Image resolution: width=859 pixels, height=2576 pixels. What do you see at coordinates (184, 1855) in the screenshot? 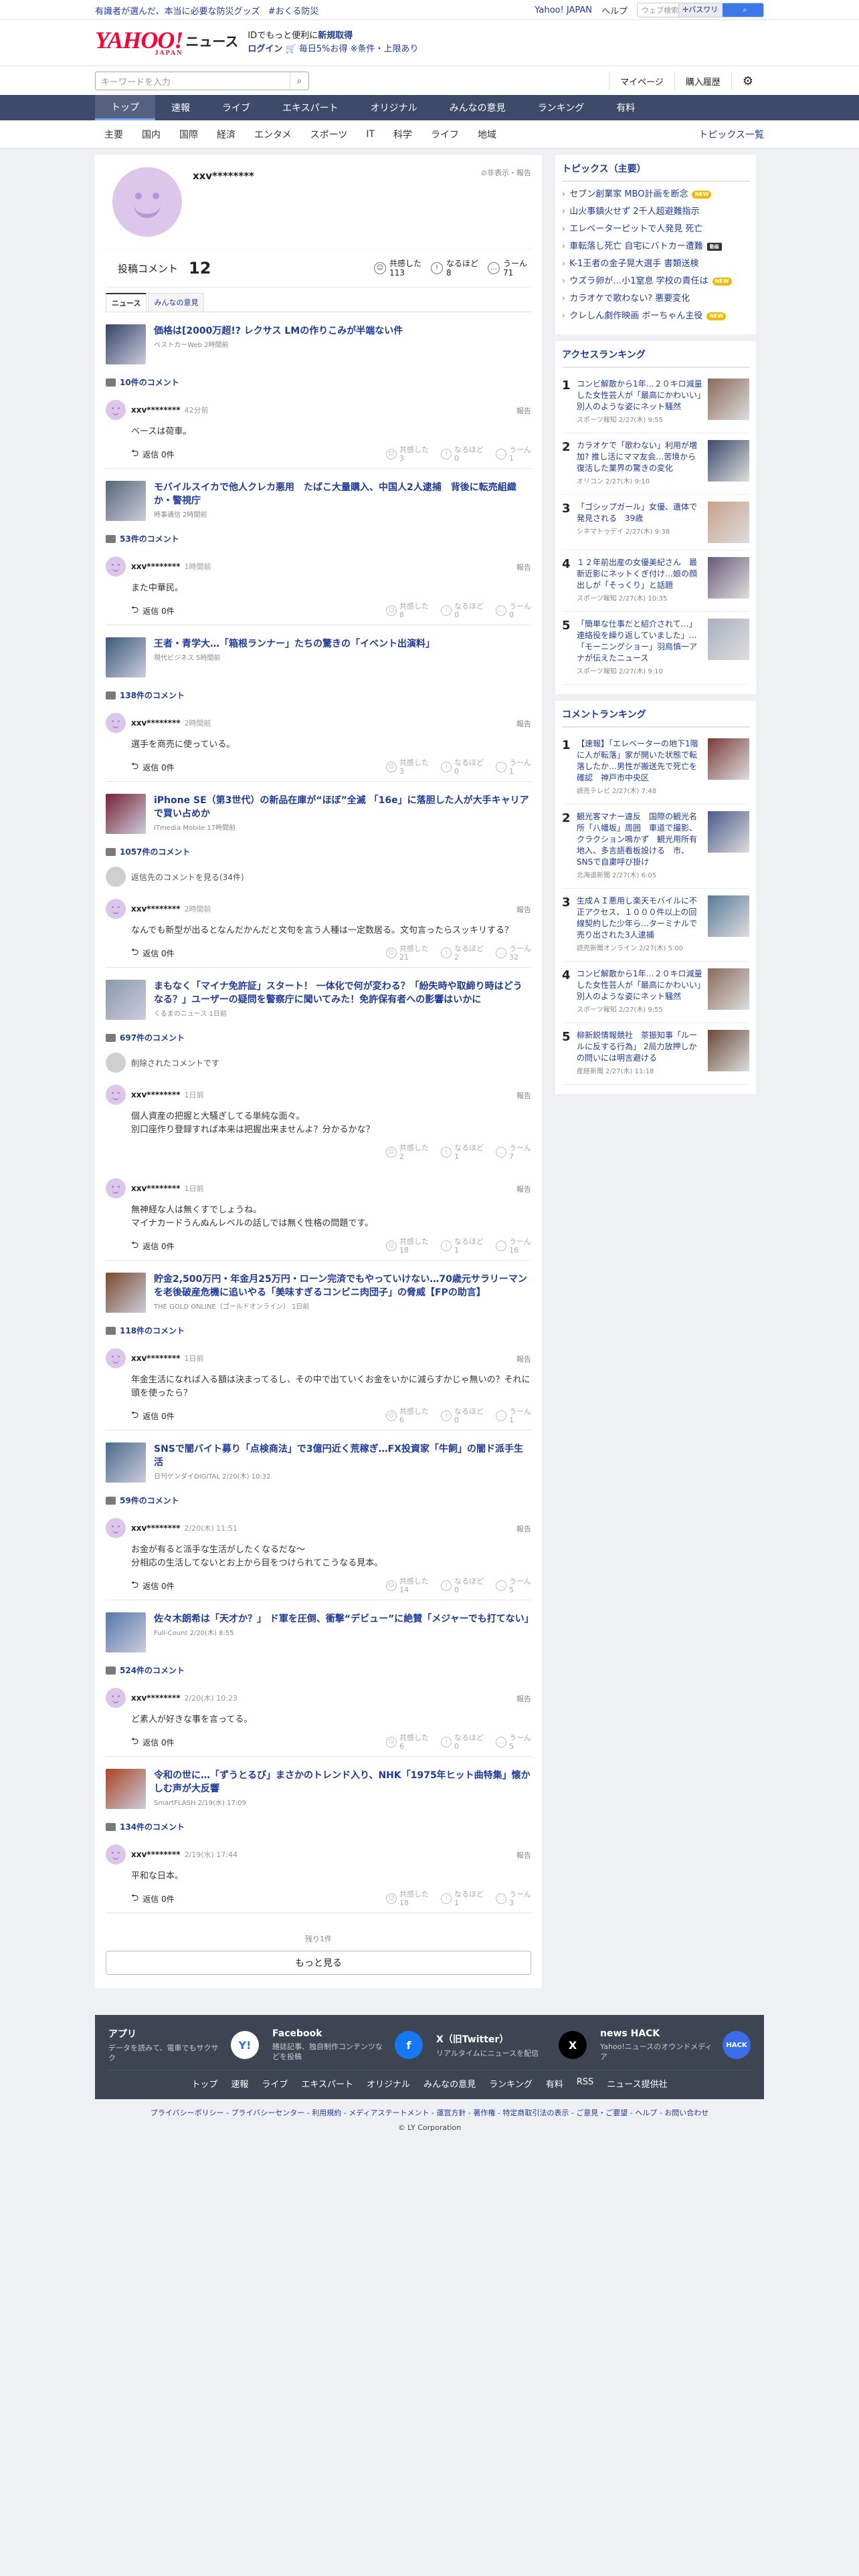
I see `comment-author: xxv******** 2/19(水) 17:44` at bounding box center [184, 1855].